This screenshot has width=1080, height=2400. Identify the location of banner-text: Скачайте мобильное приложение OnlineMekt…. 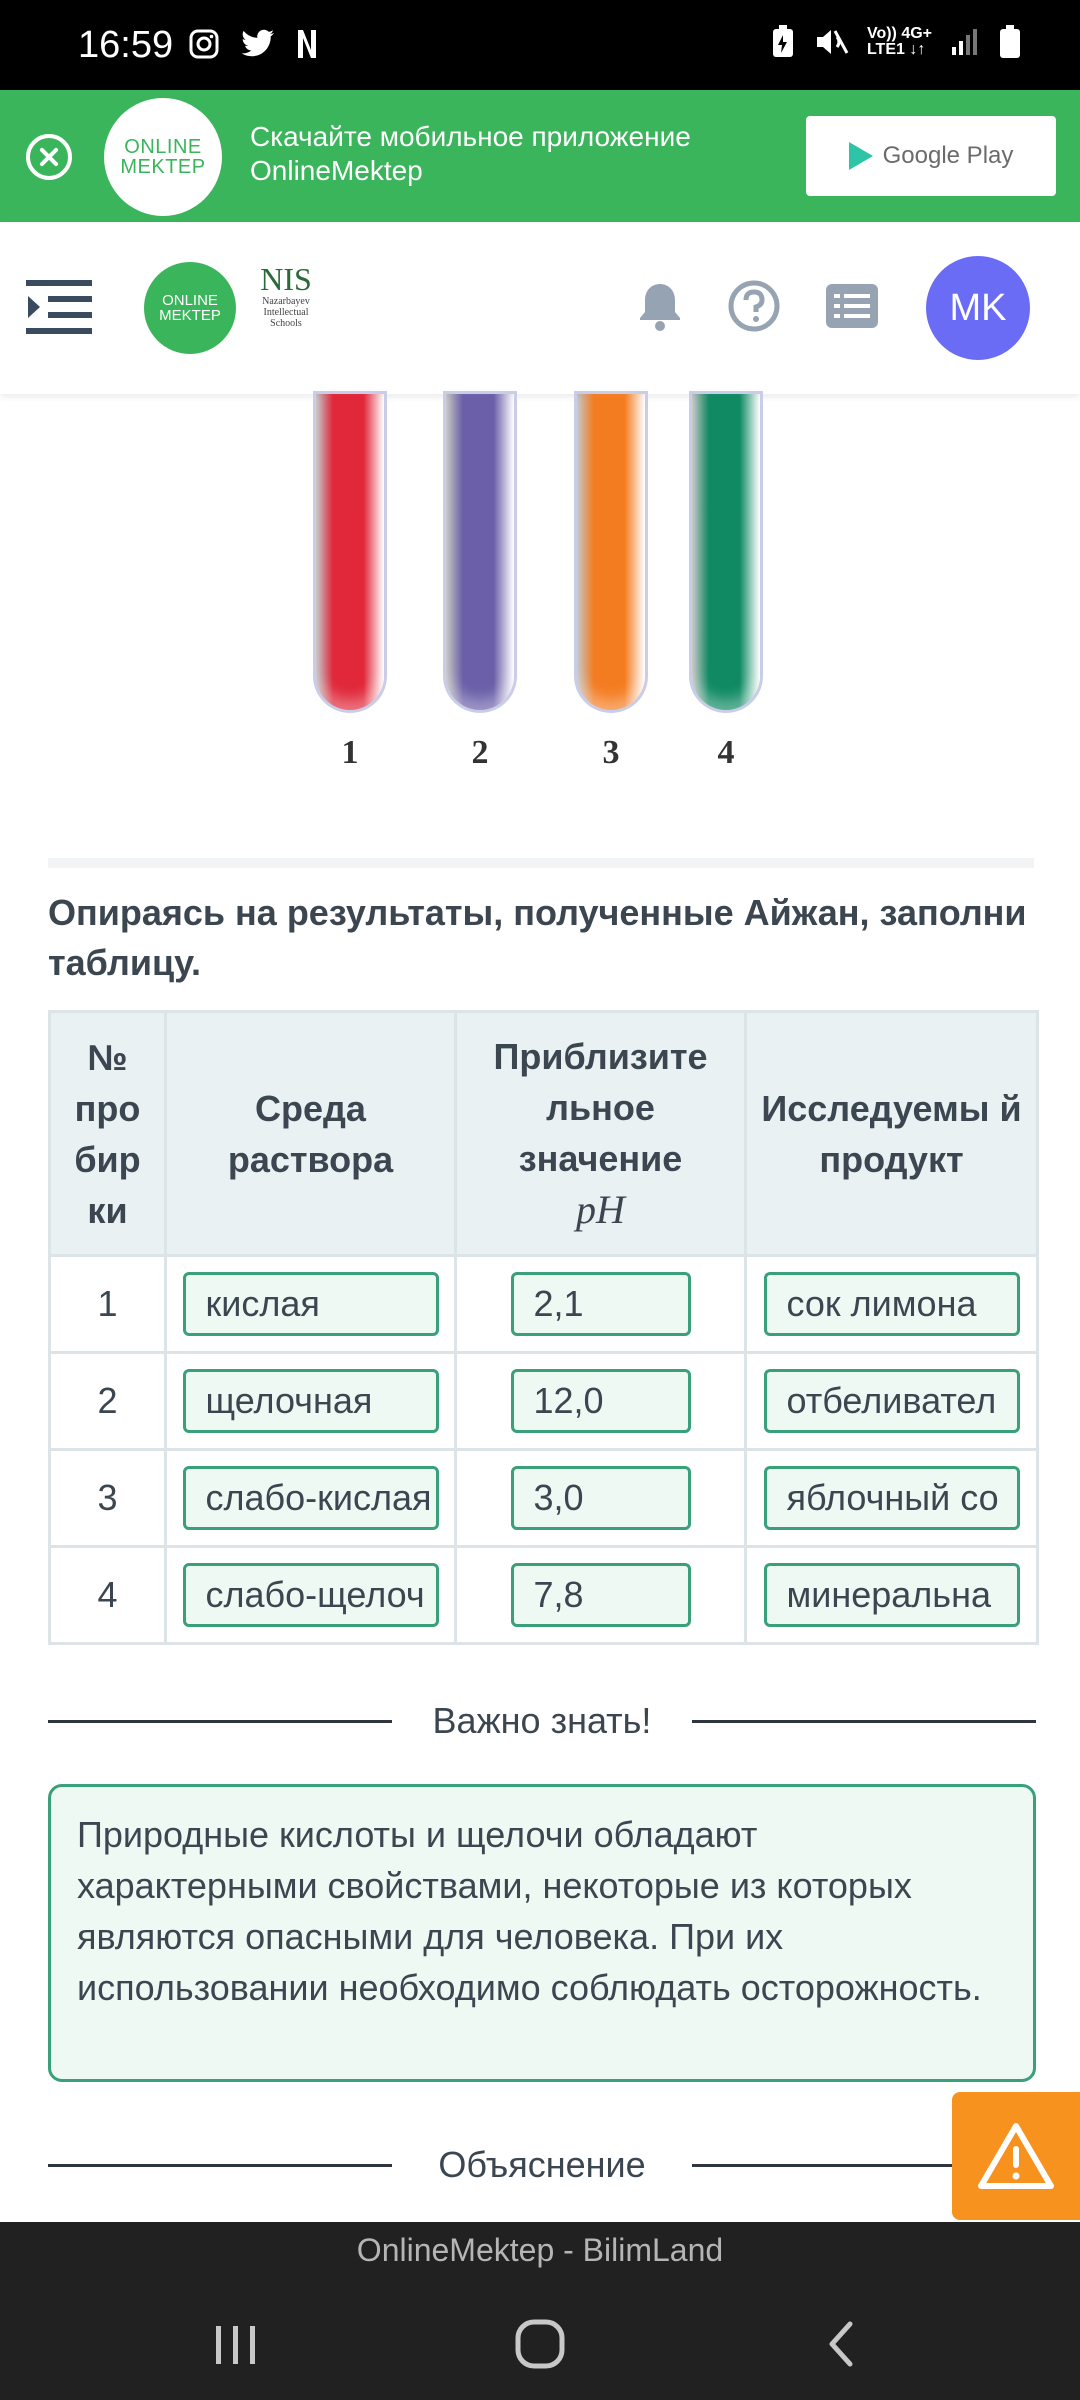
(470, 154).